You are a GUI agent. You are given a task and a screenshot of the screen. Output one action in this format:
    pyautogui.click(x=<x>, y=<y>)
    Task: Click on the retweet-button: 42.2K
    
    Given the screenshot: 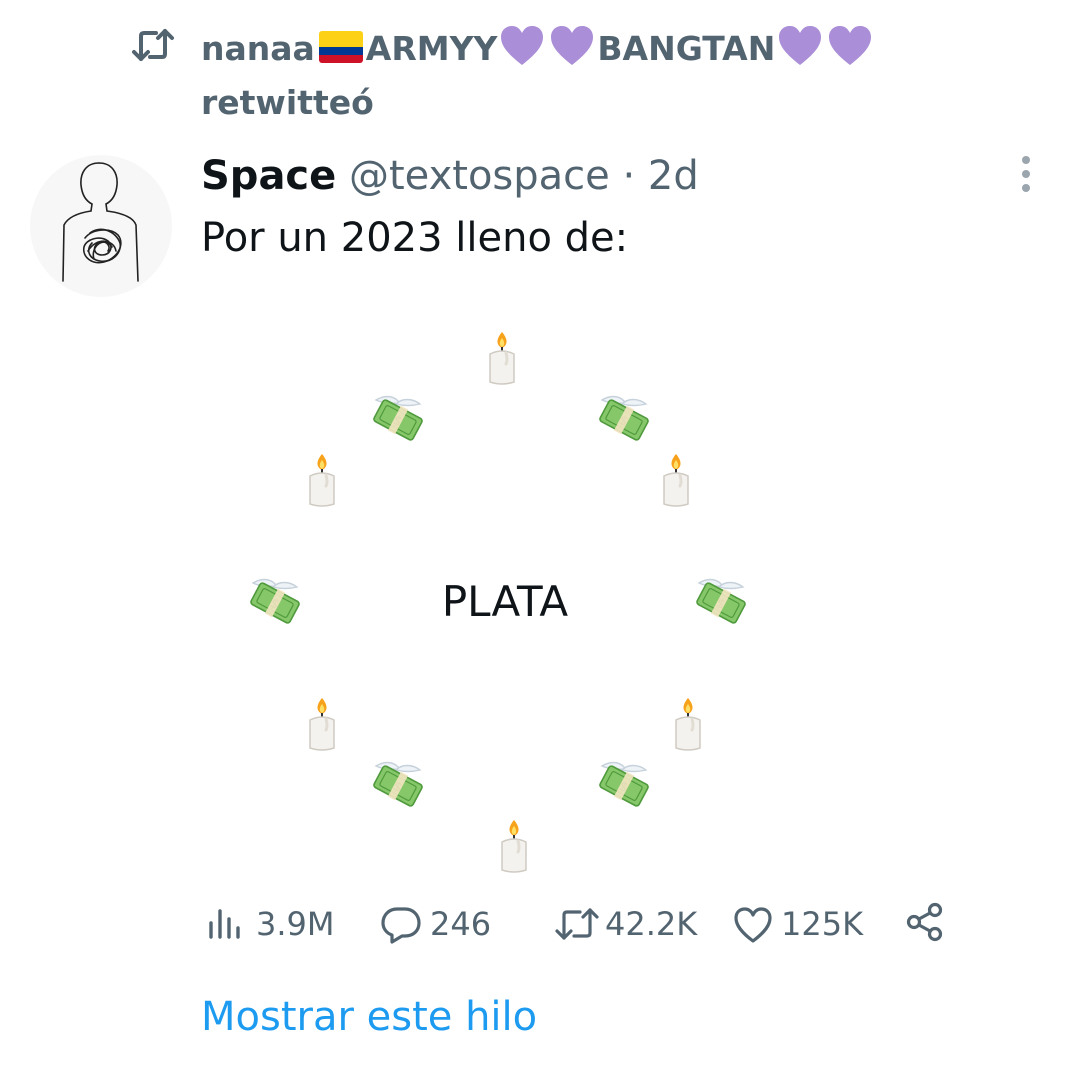 What is the action you would take?
    pyautogui.click(x=630, y=924)
    